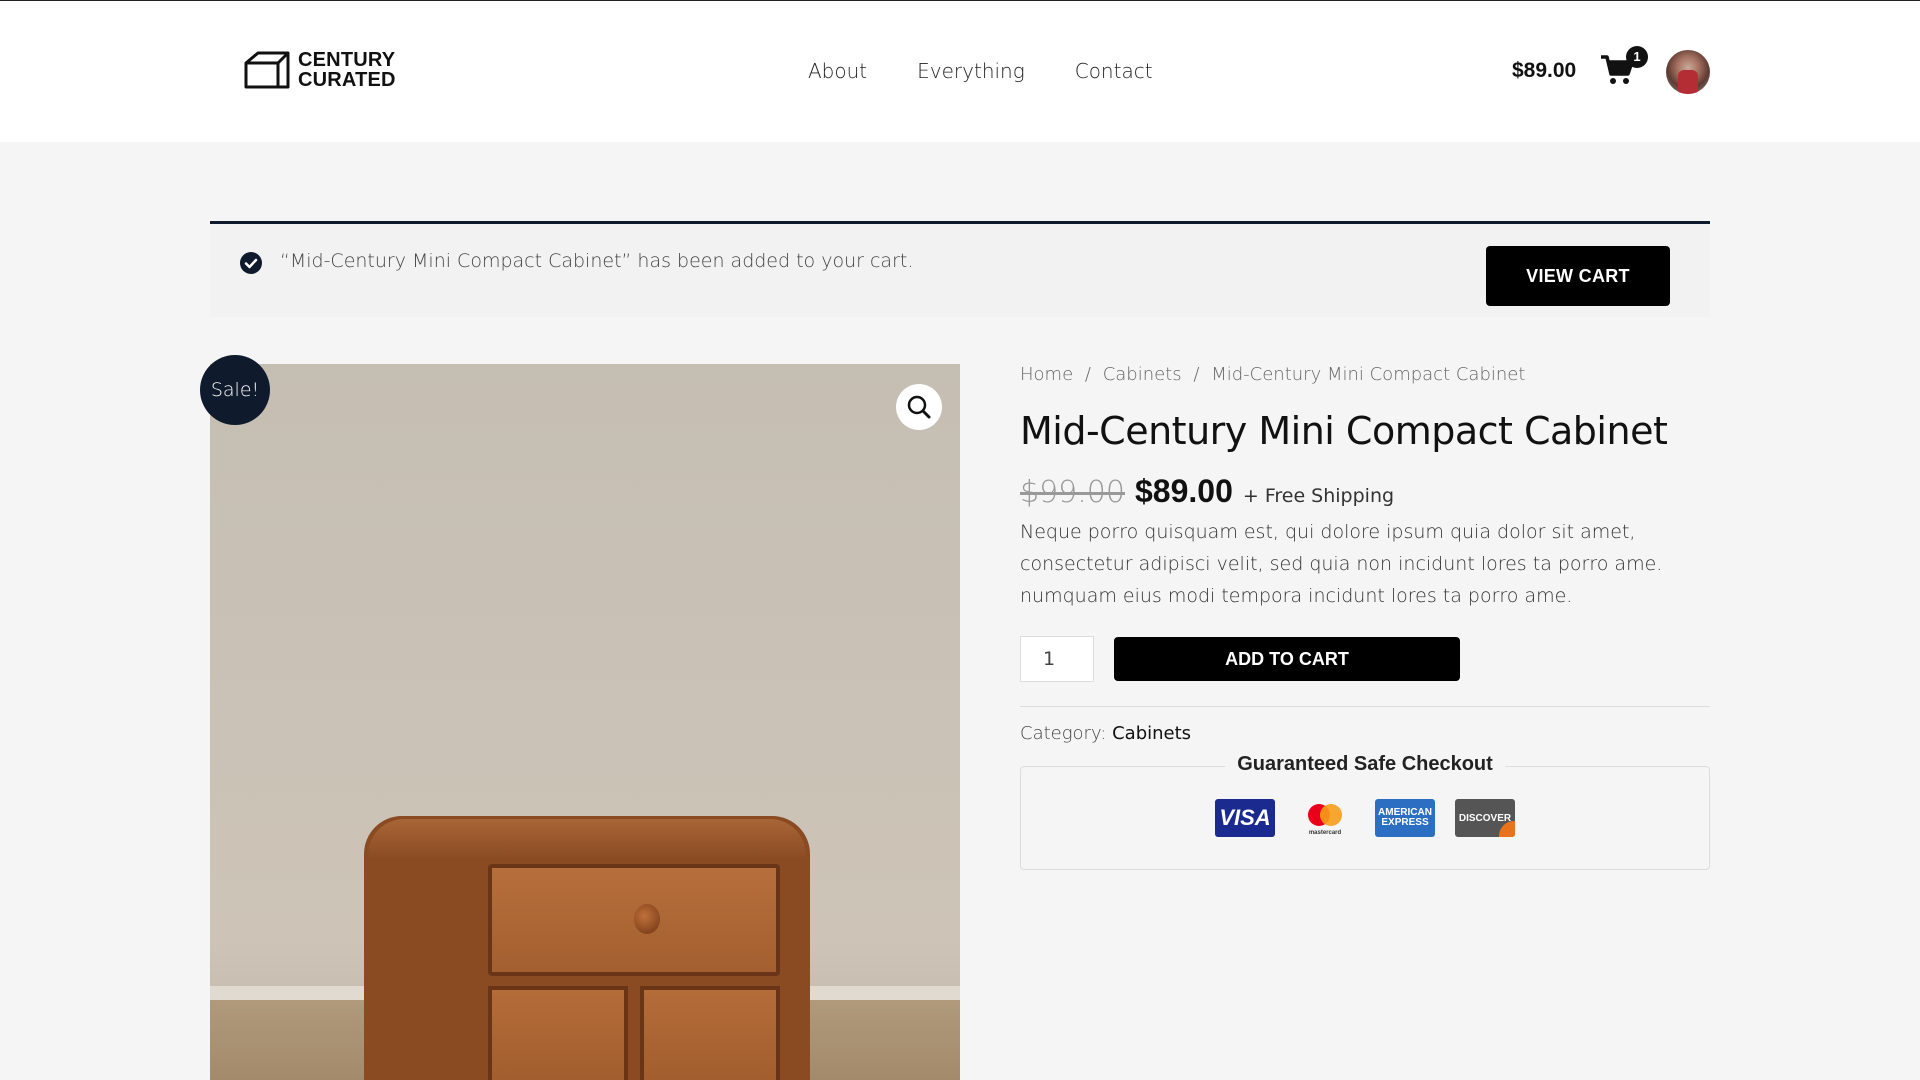 The image size is (1920, 1080). I want to click on breadcrumb-home: Home, so click(1046, 374).